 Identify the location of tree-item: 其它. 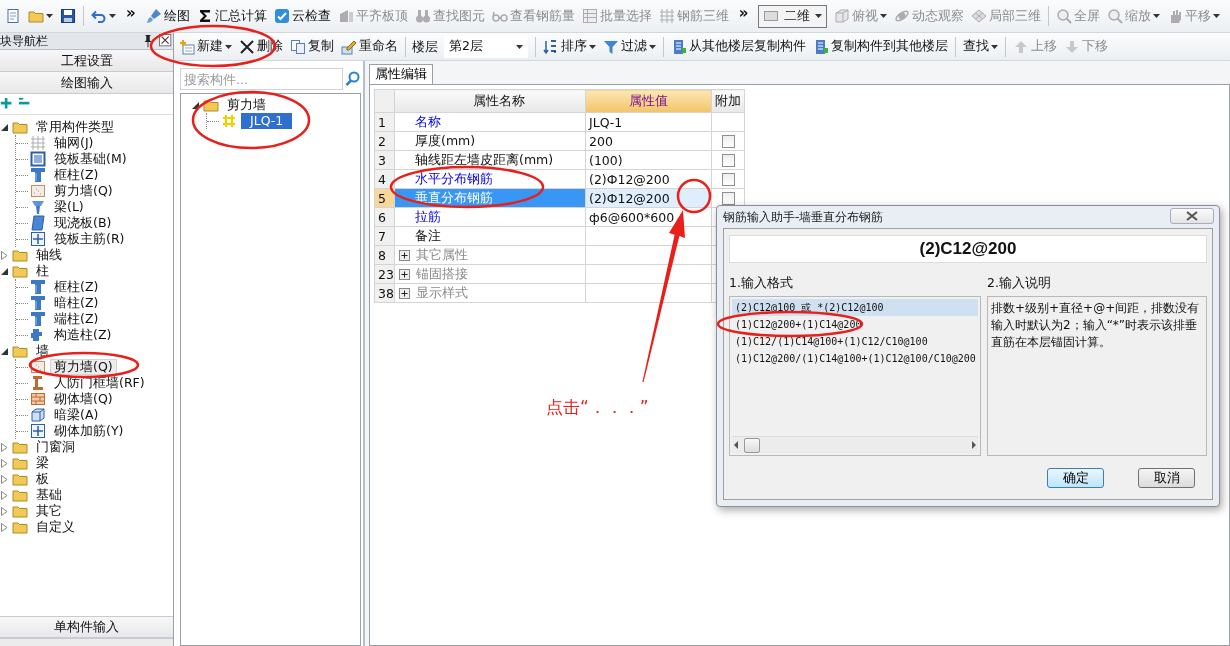
(49, 511).